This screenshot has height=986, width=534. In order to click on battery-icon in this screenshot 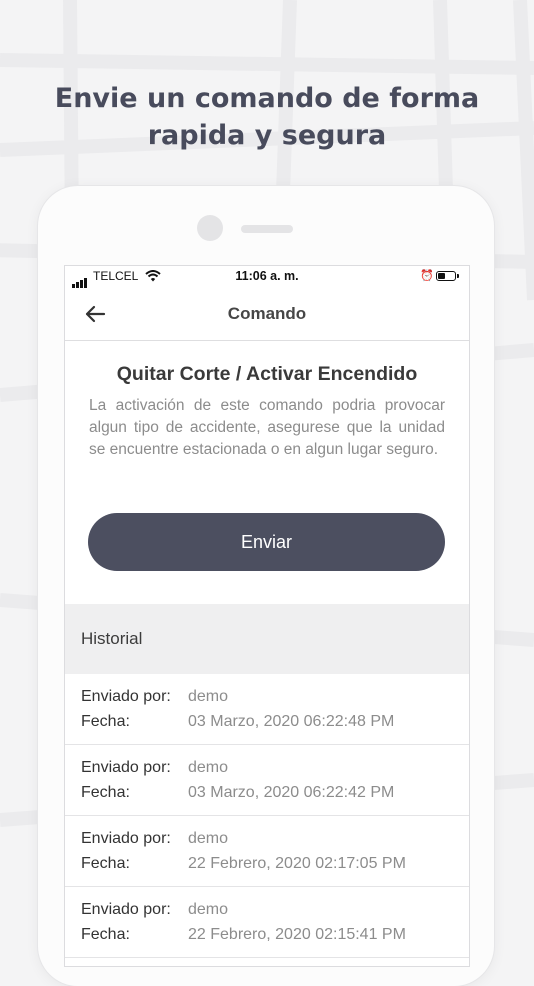, I will do `click(446, 276)`.